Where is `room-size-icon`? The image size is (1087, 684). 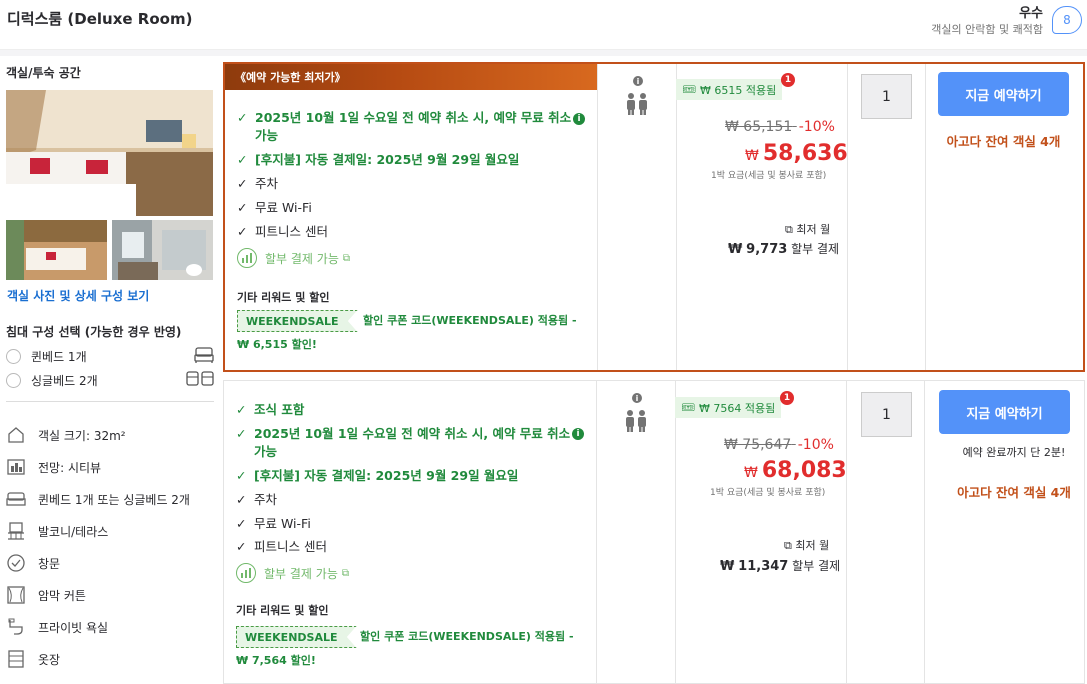 room-size-icon is located at coordinates (16, 435).